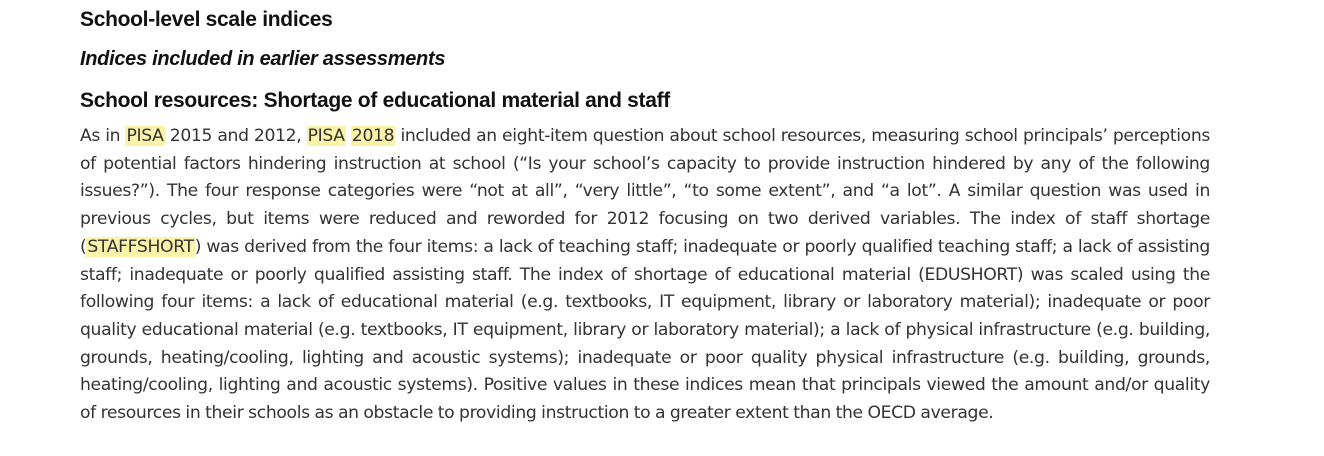  Describe the element at coordinates (235, 136) in the screenshot. I see `body-text: 2015 and 2012,` at that location.